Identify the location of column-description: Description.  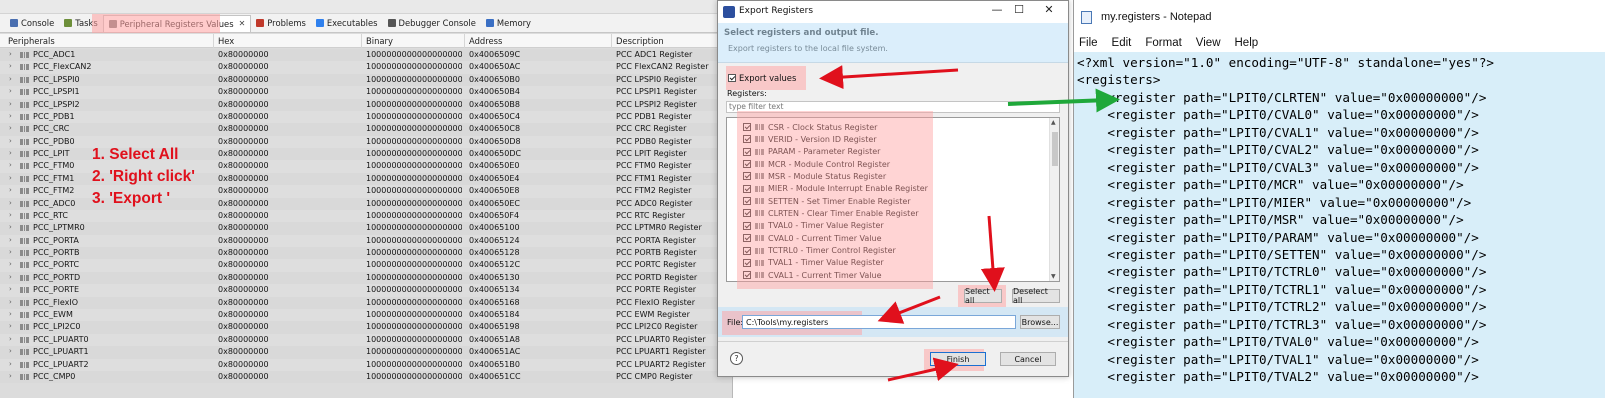
(640, 41).